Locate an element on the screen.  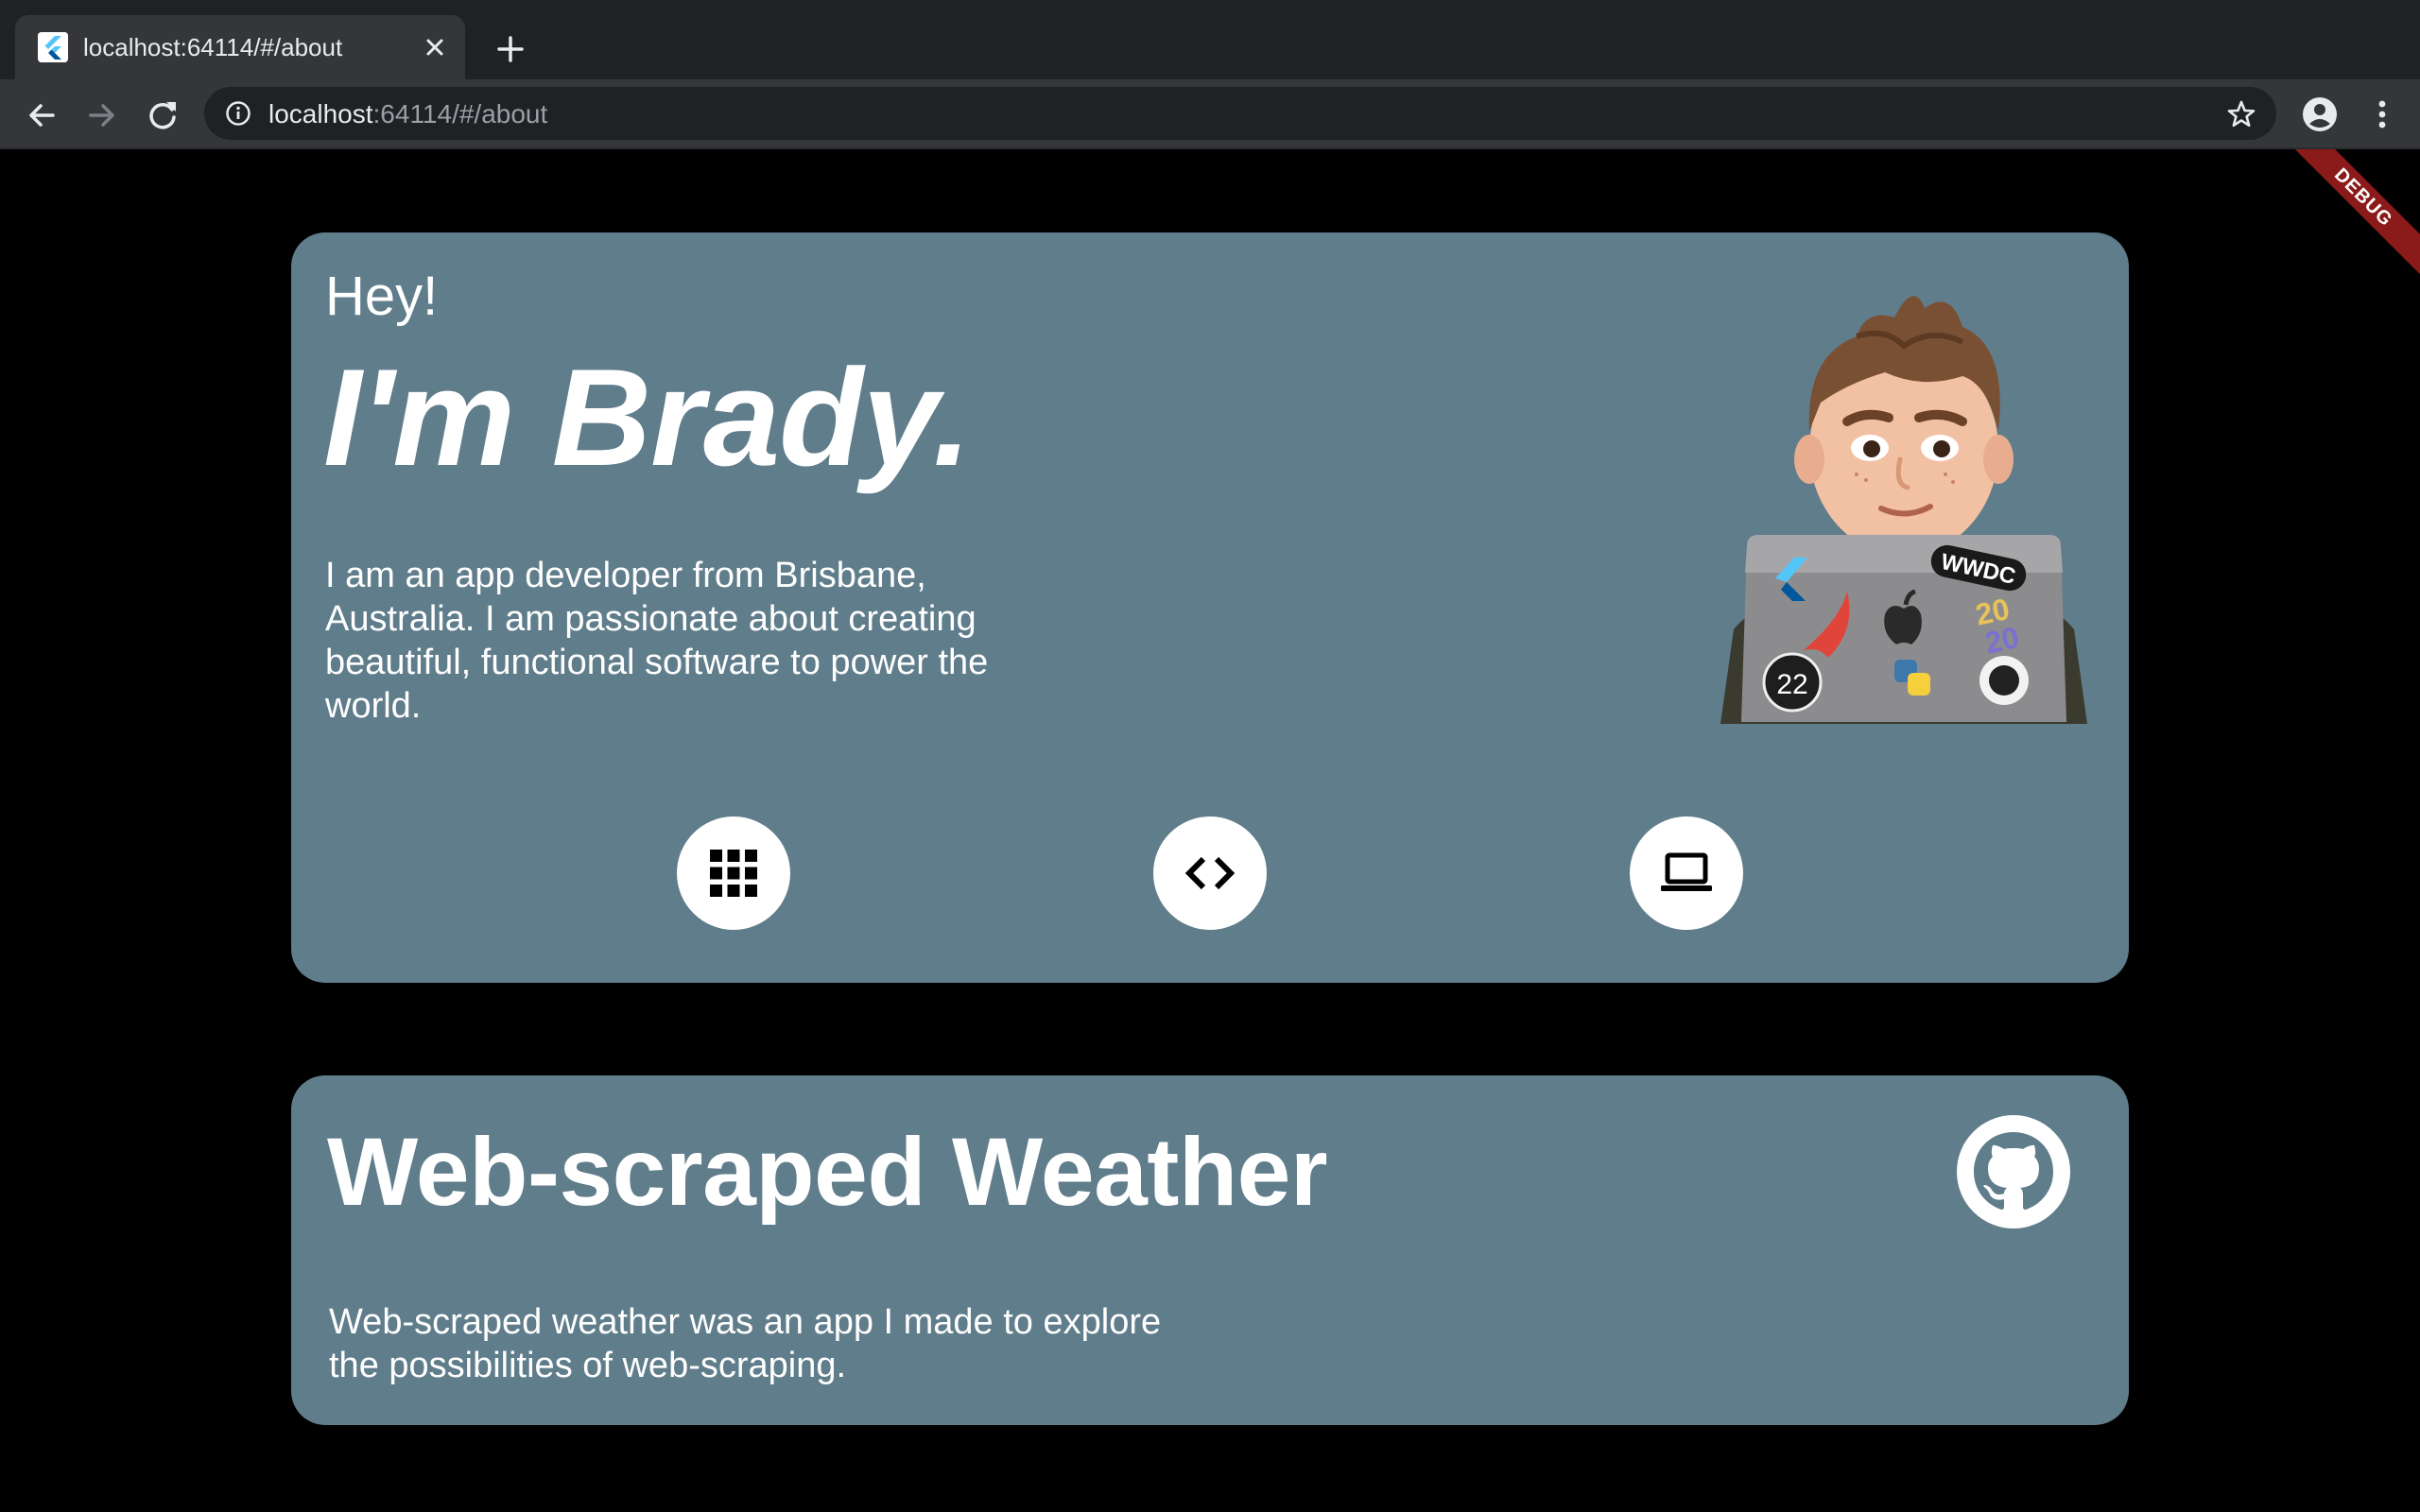
github-icon is located at coordinates (2014, 1171).